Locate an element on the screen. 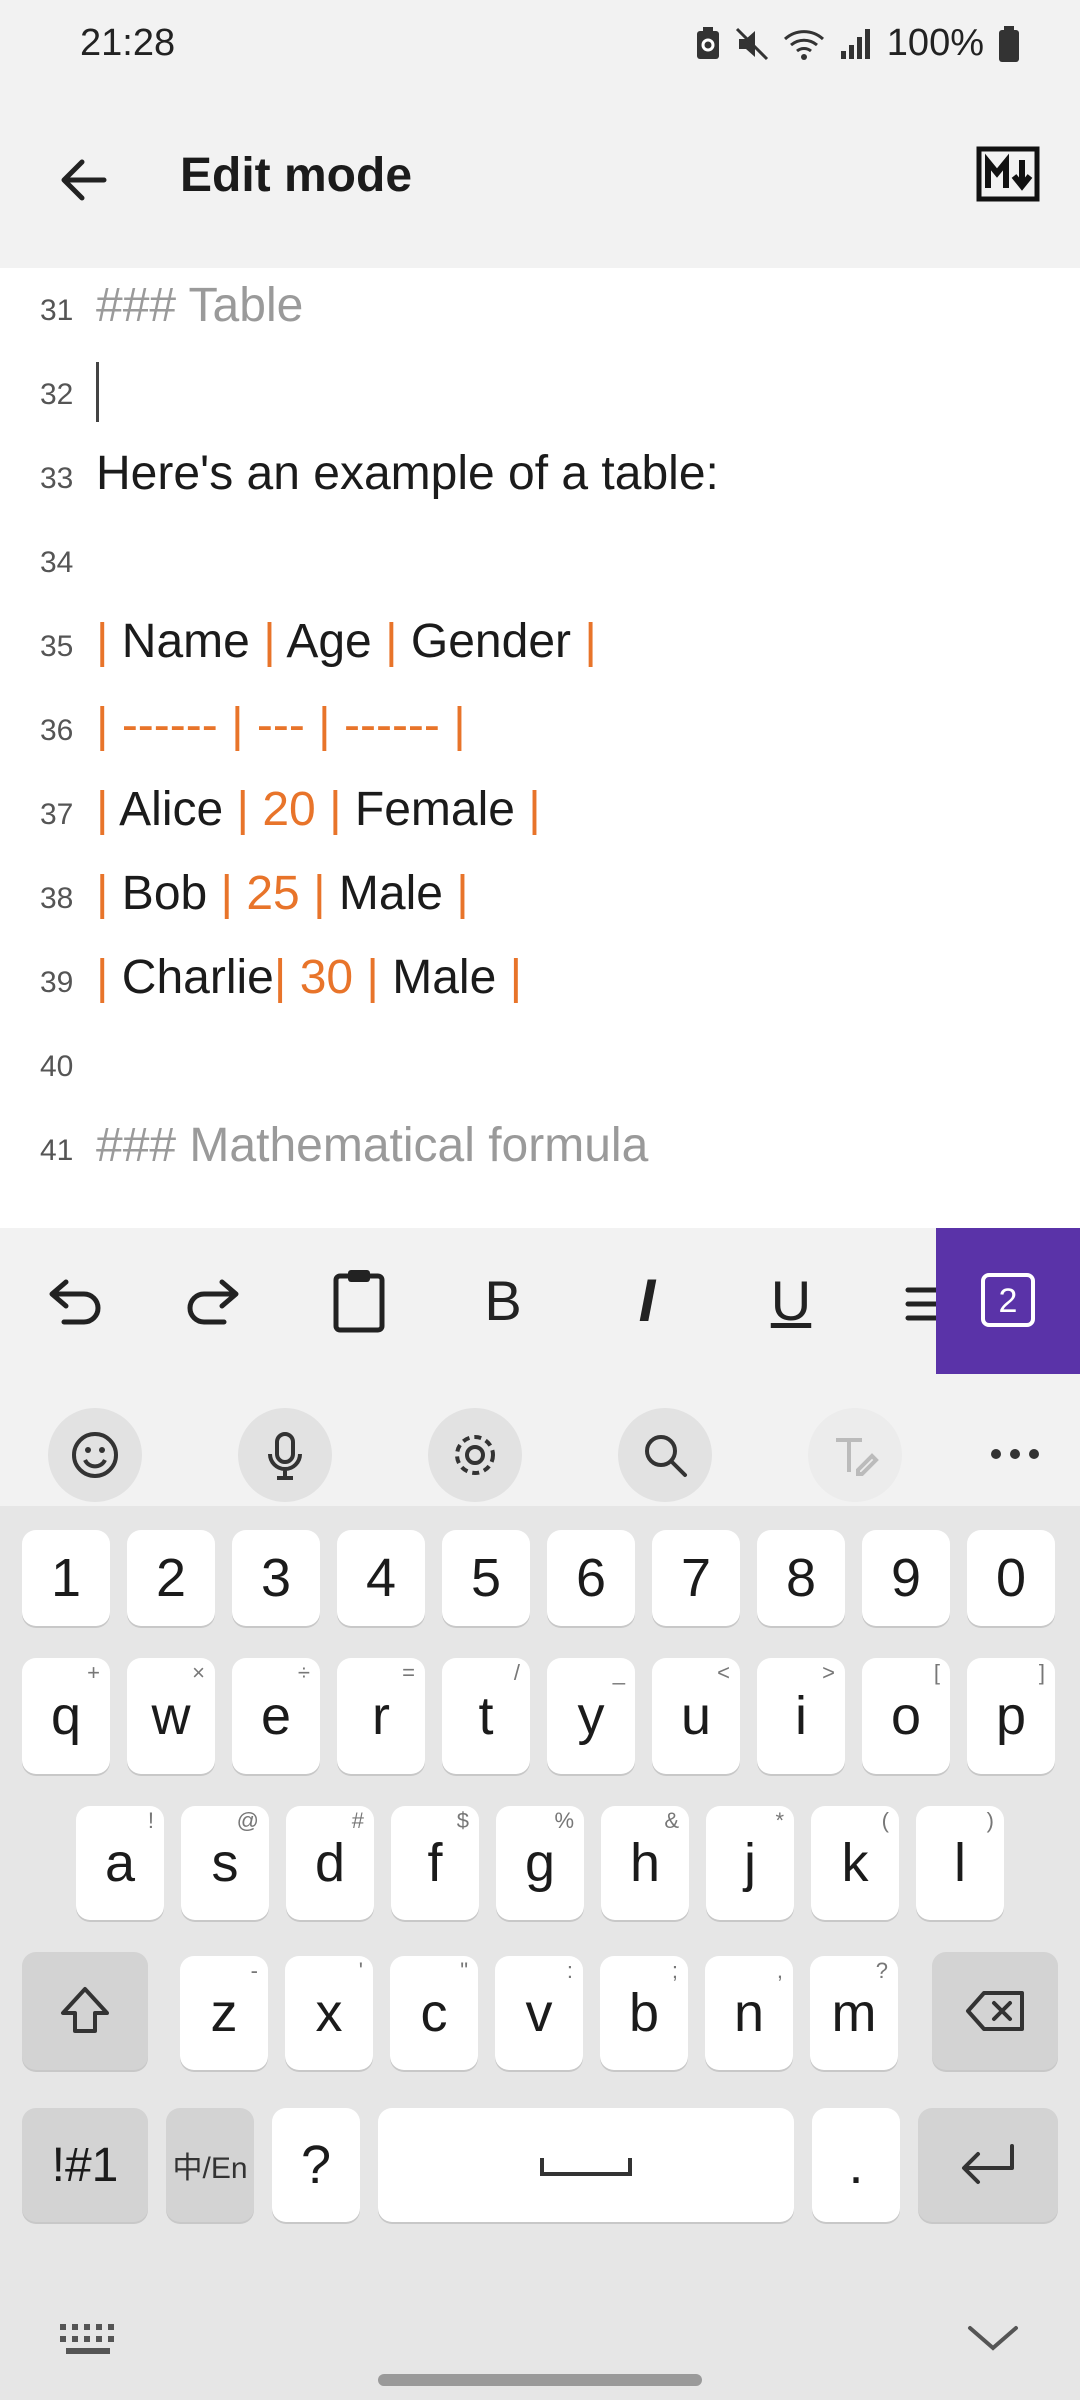 This screenshot has width=1080, height=2400. shift-key is located at coordinates (85, 2011).